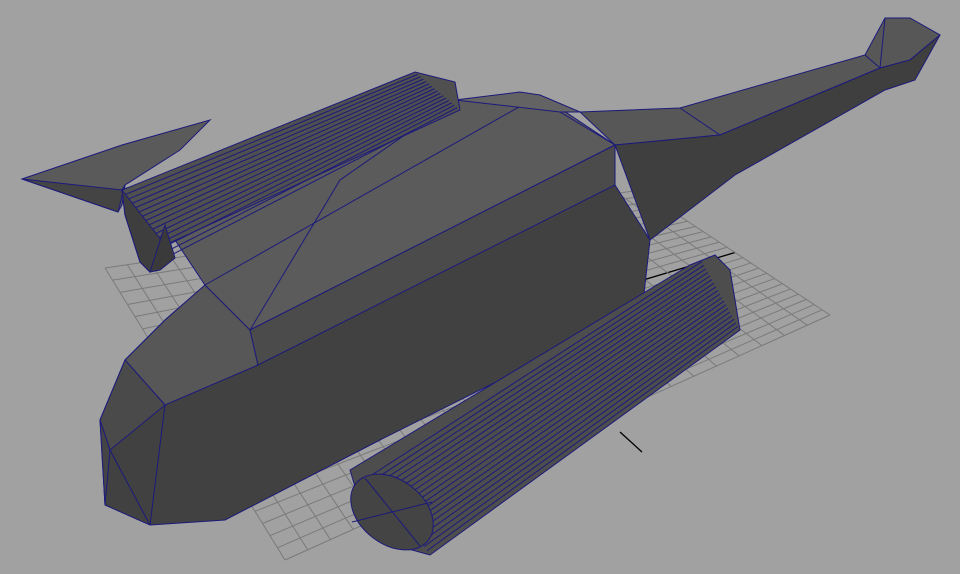 This screenshot has width=960, height=574. Describe the element at coordinates (631, 442) in the screenshot. I see `grid-axis-z` at that location.